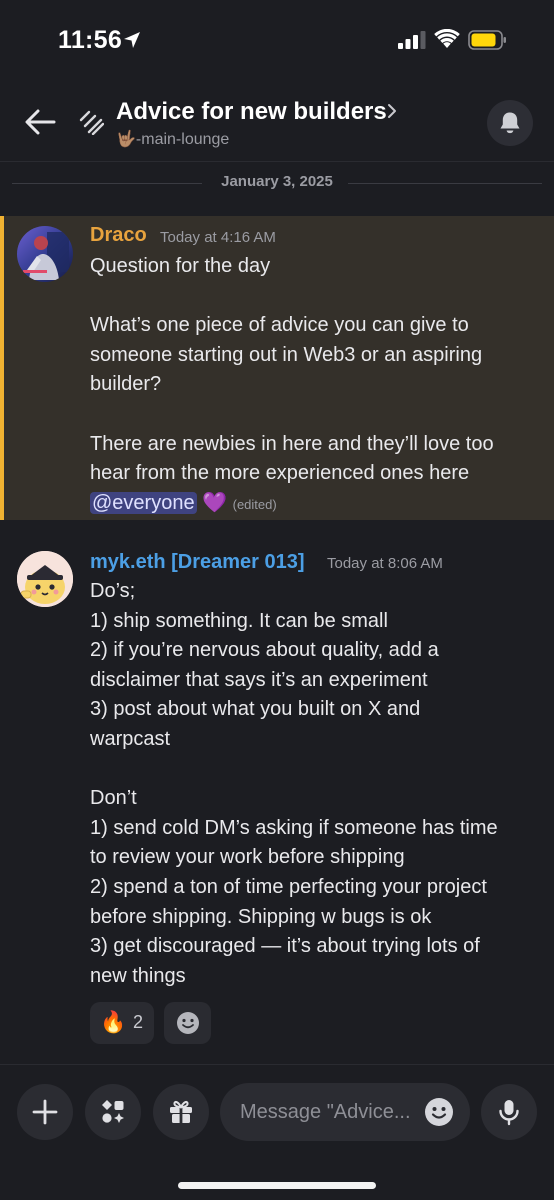  Describe the element at coordinates (172, 139) in the screenshot. I see `parent-channel-name: 🤟🏽-main-lounge` at that location.